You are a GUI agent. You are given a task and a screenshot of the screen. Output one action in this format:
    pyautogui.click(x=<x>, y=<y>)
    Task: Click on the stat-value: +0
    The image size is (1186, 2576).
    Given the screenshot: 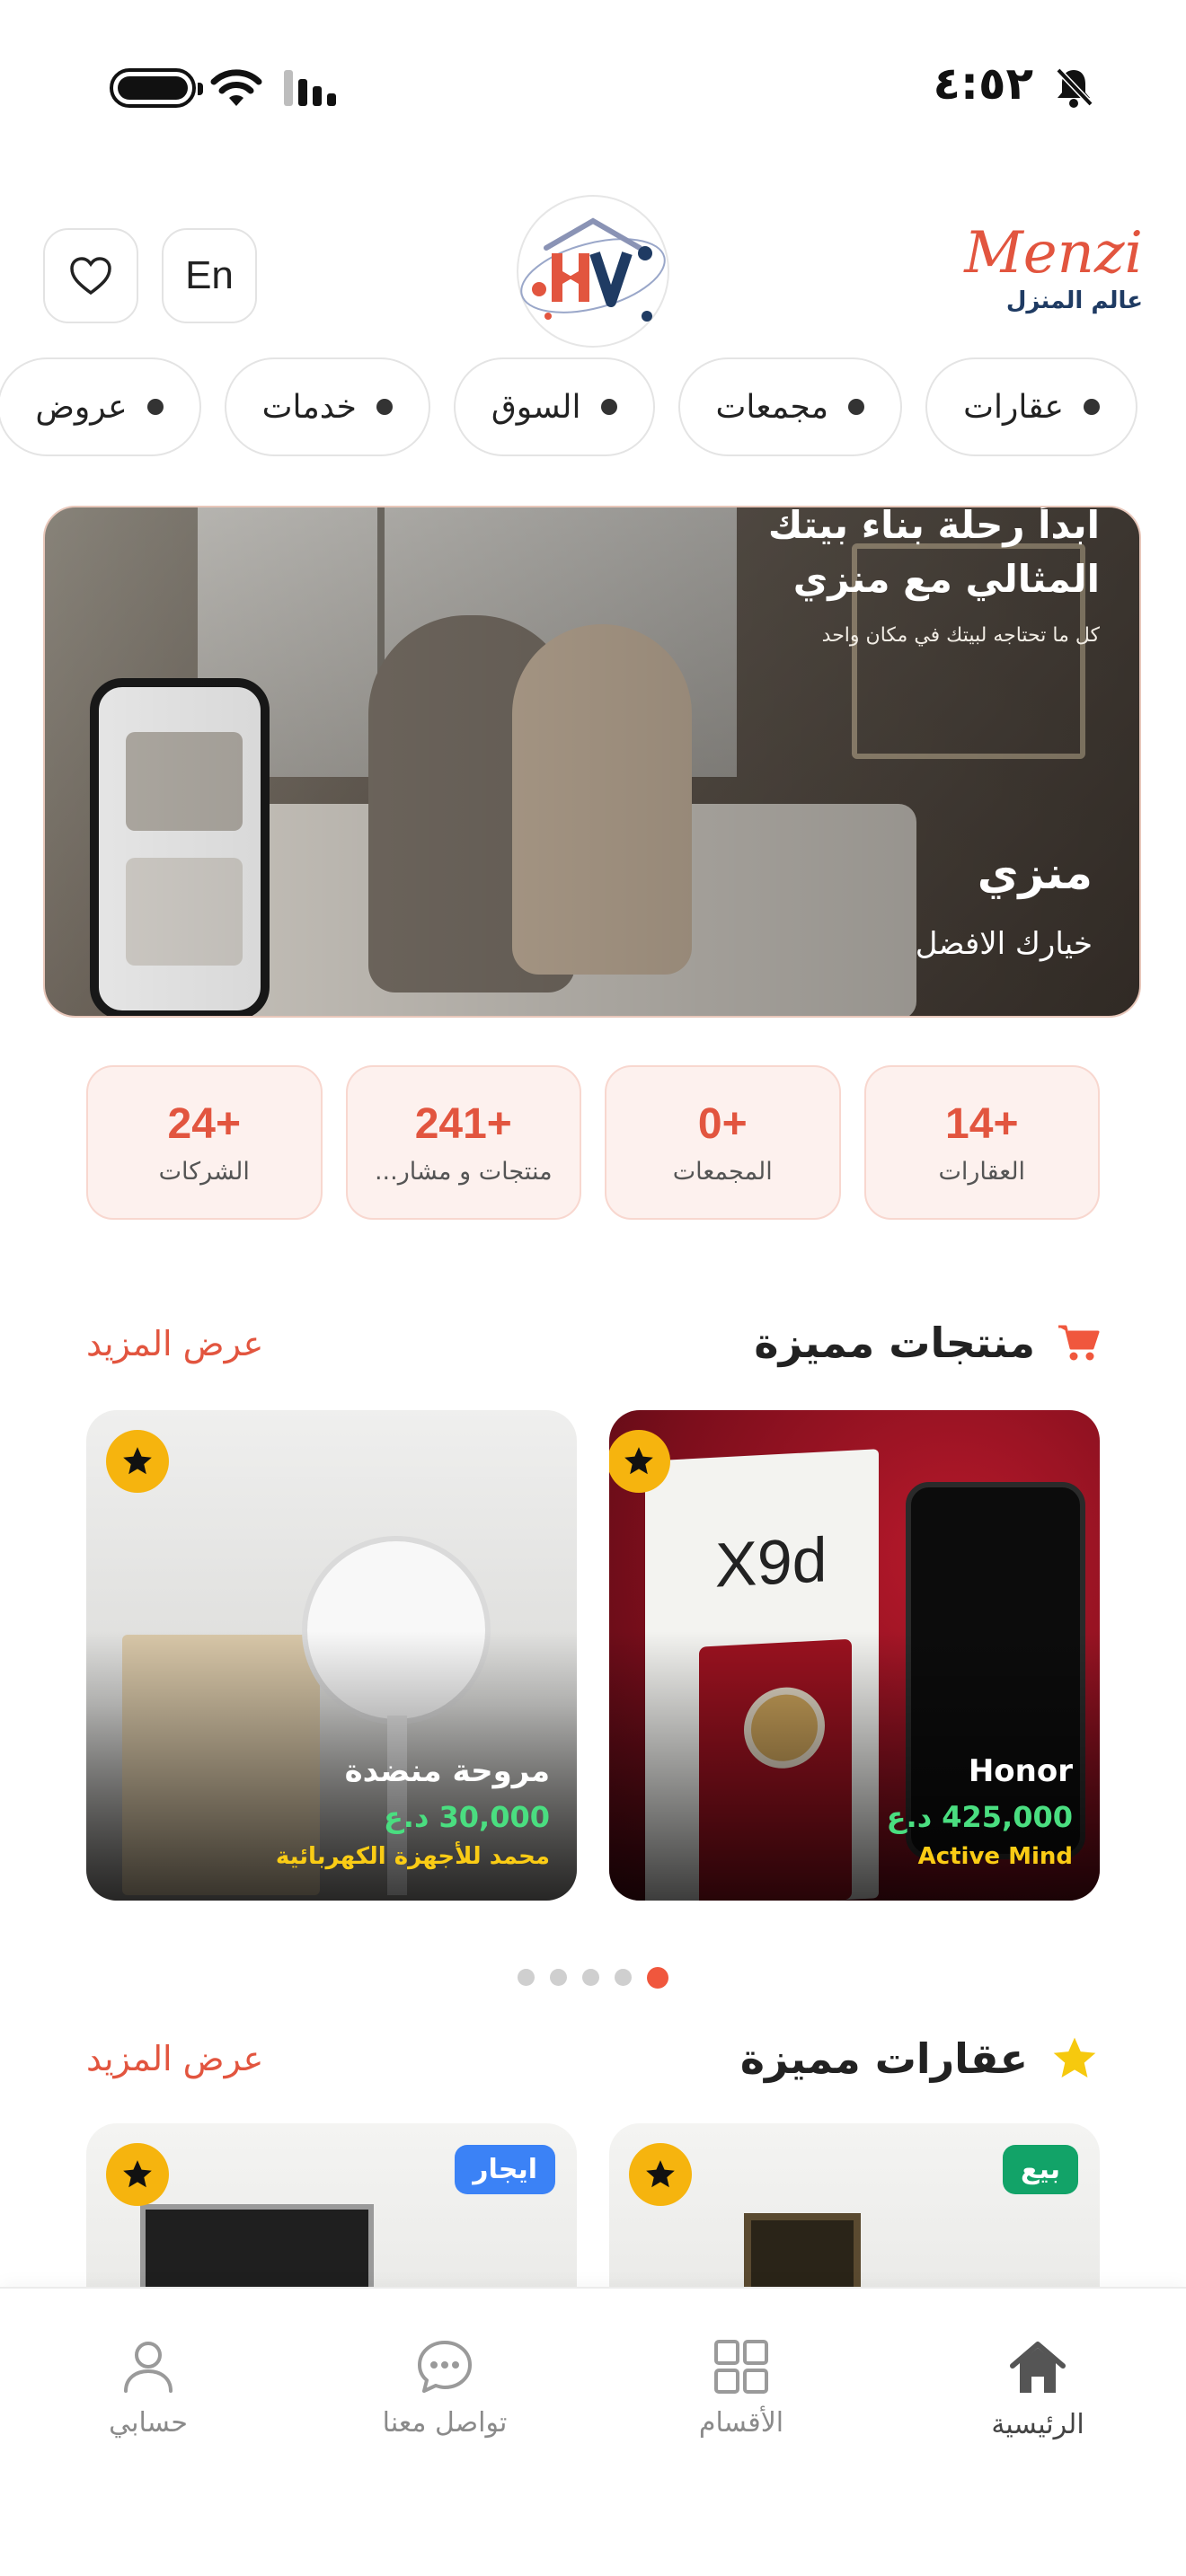 What is the action you would take?
    pyautogui.click(x=722, y=1124)
    